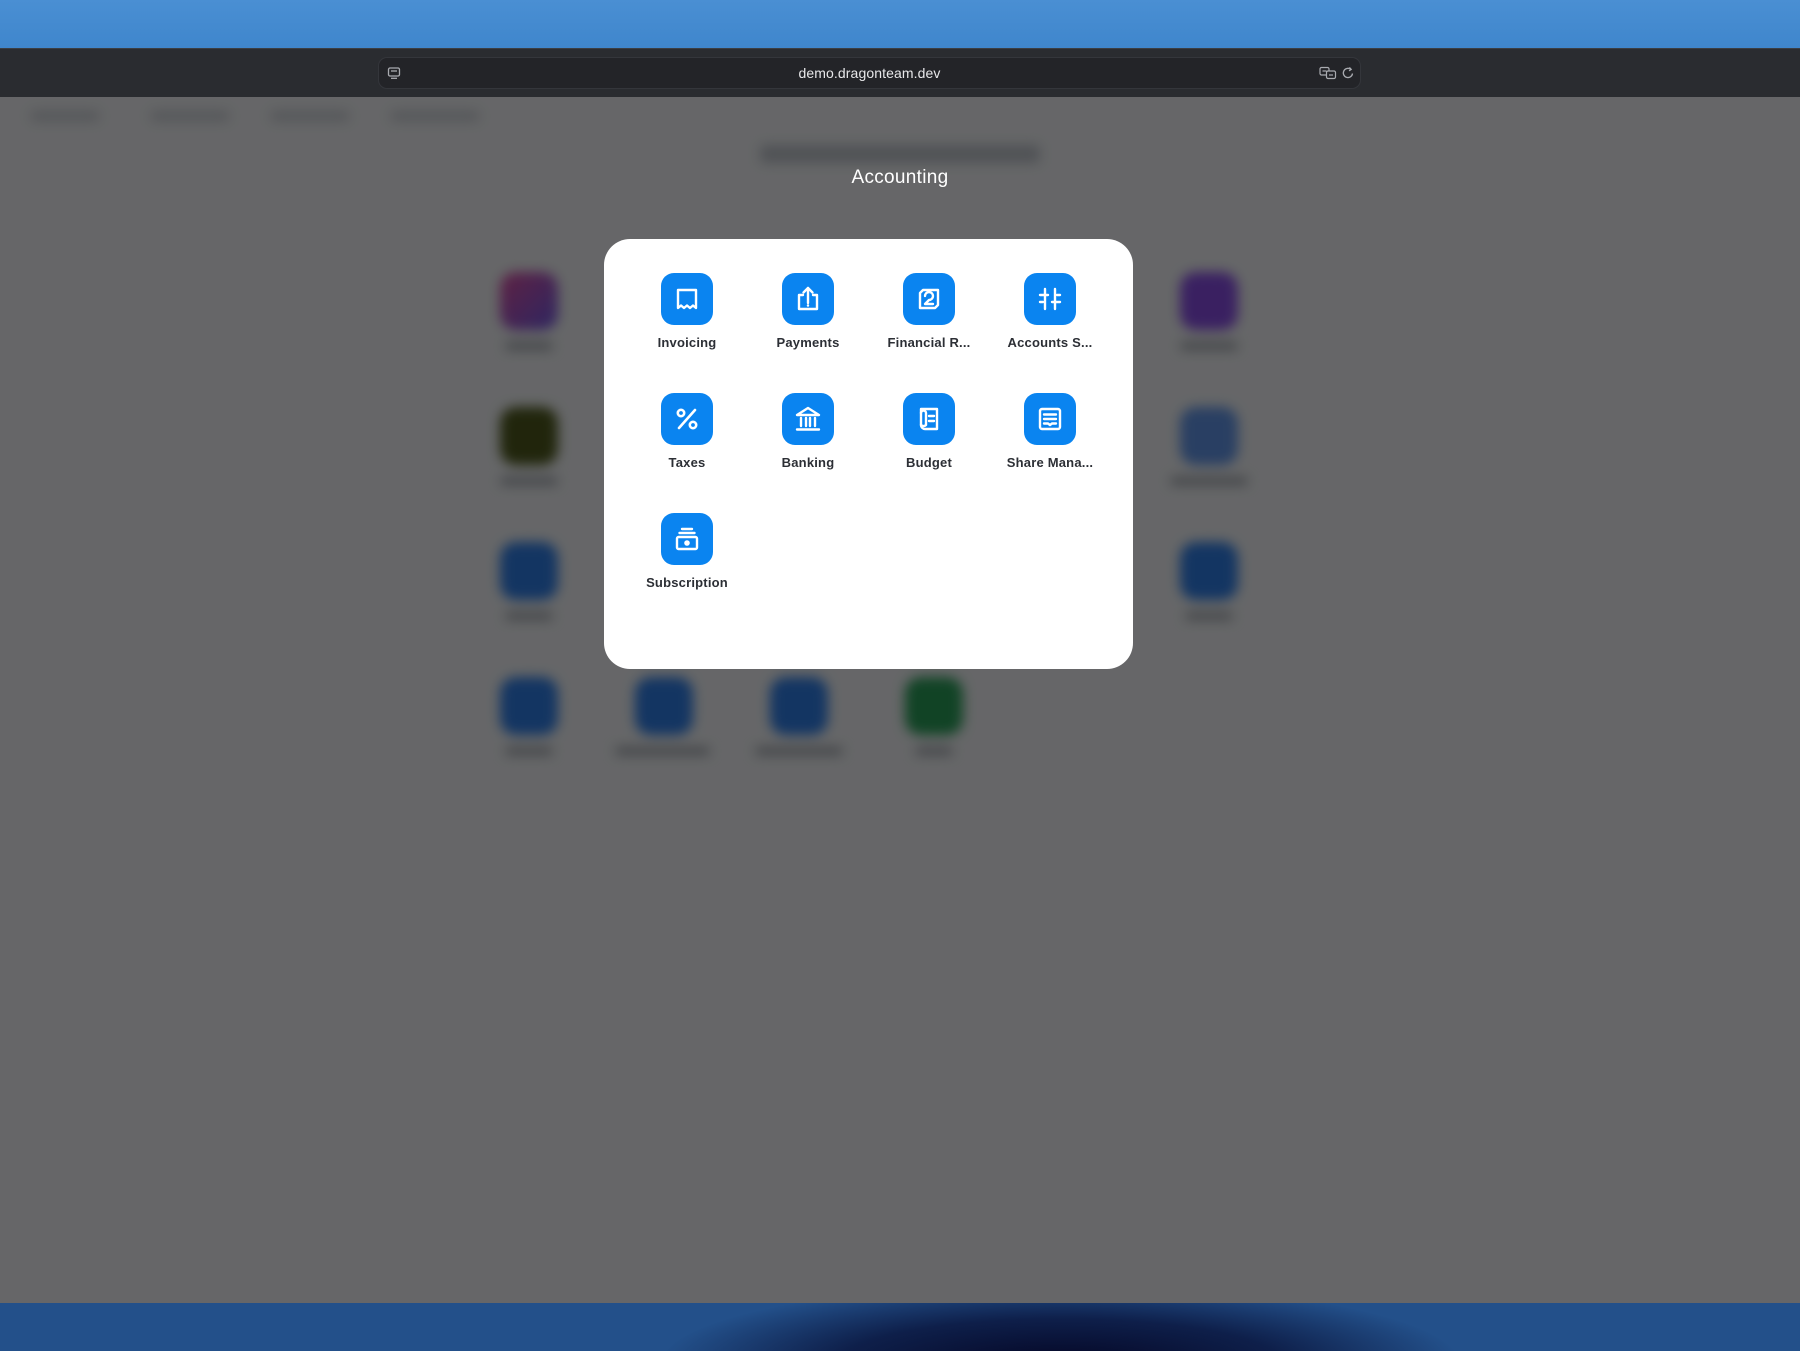  I want to click on app-label: Payments, so click(808, 342).